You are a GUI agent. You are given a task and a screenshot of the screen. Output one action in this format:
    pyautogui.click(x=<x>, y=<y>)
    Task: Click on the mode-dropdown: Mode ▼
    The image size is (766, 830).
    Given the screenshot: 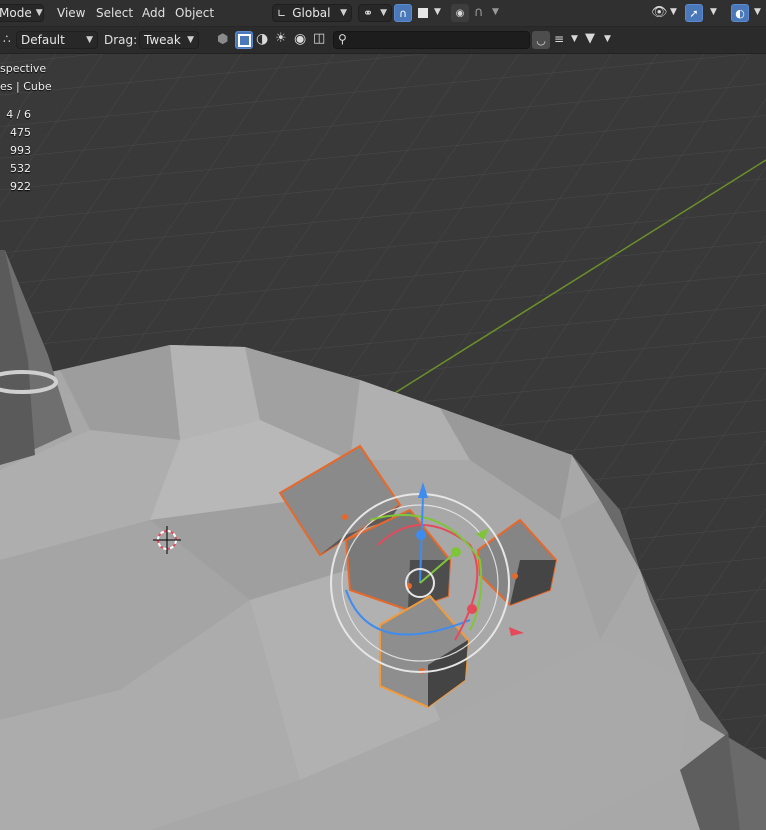 What is the action you would take?
    pyautogui.click(x=22, y=13)
    